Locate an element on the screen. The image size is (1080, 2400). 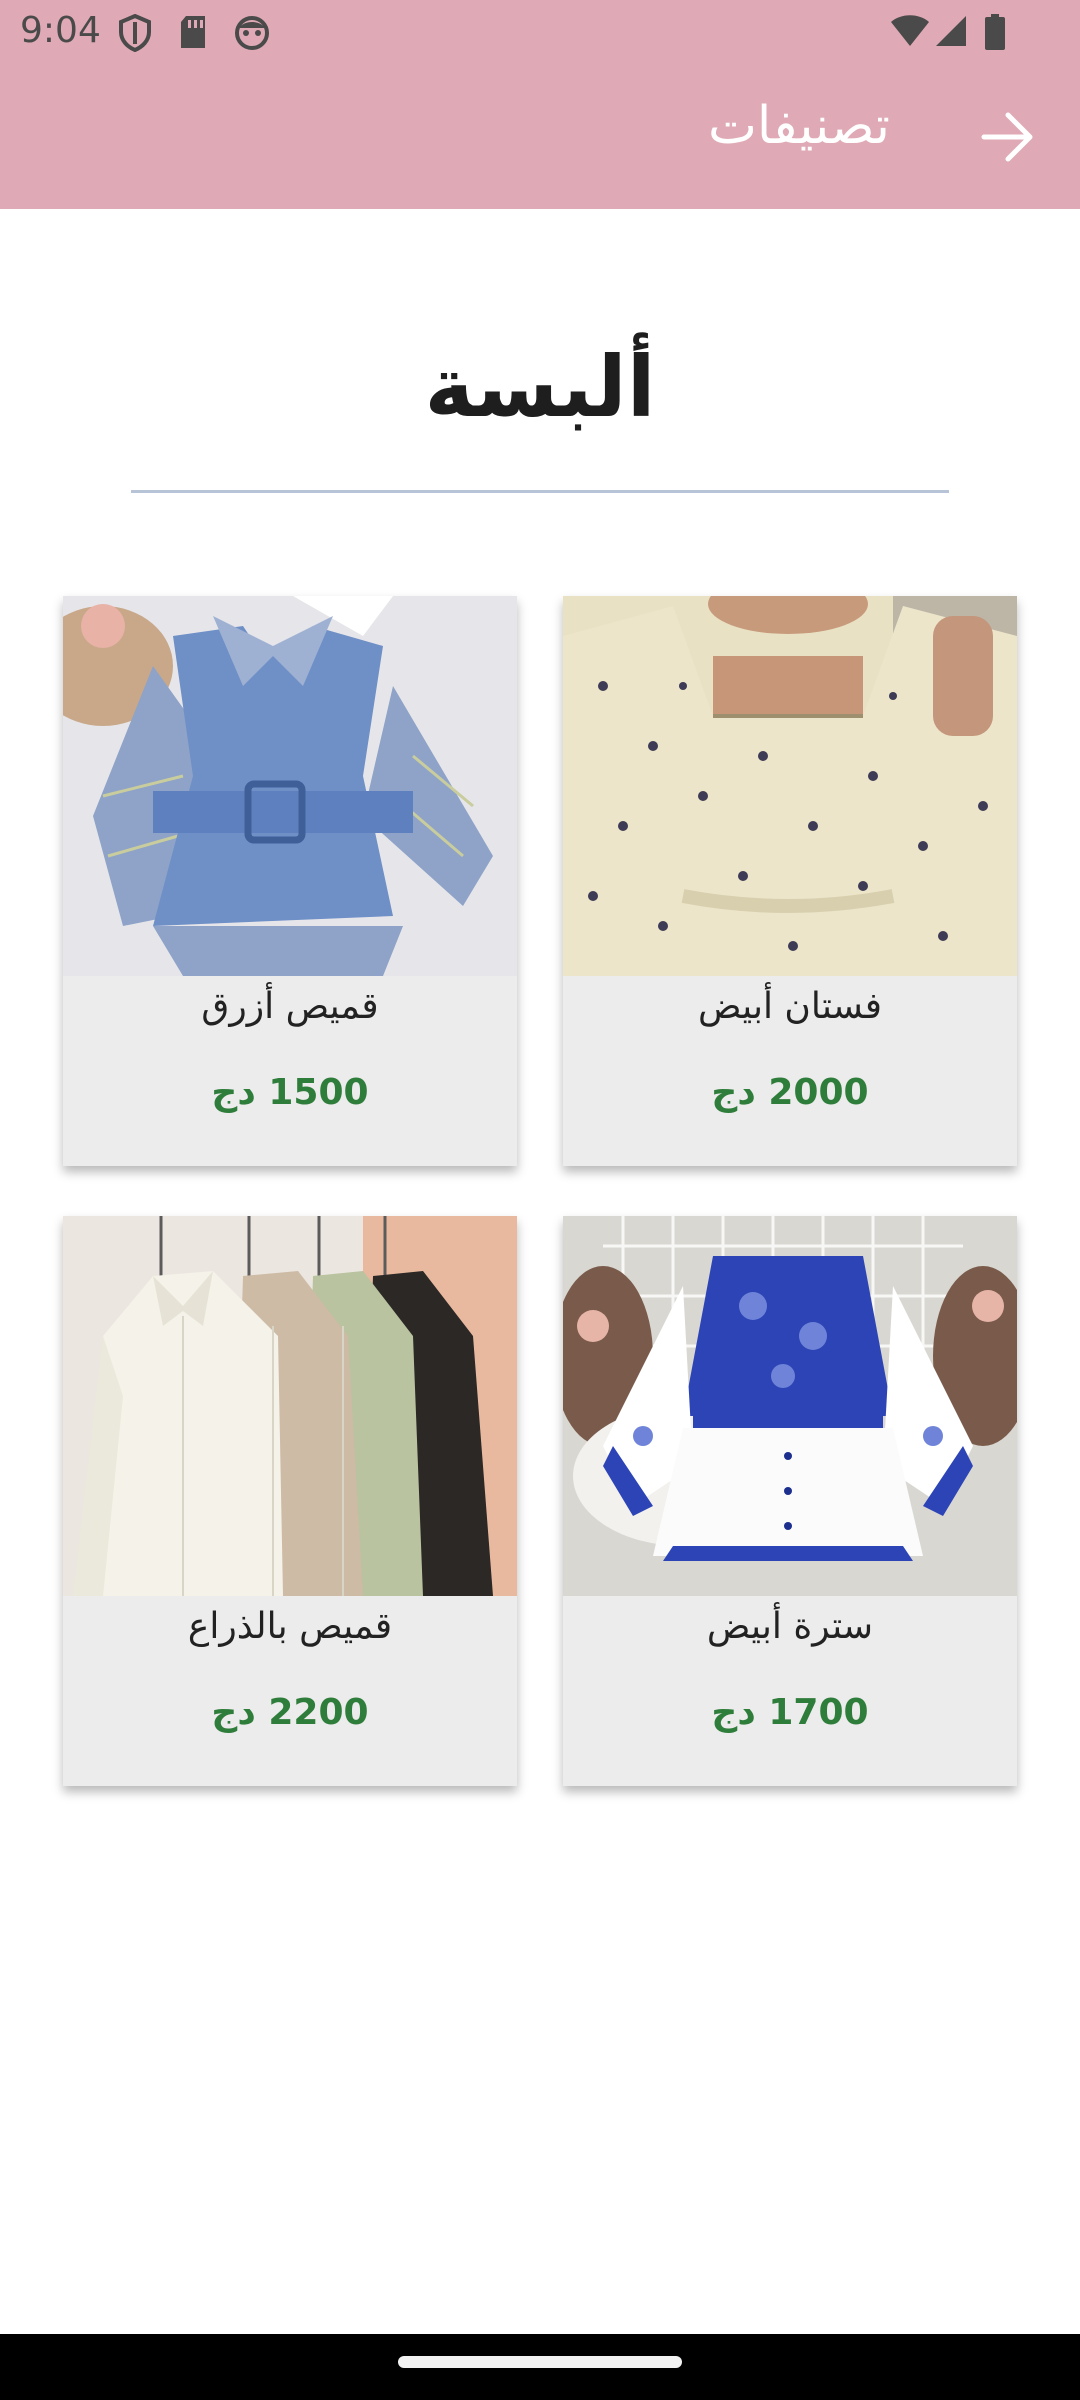
product-image-satin-shirts is located at coordinates (290, 1406).